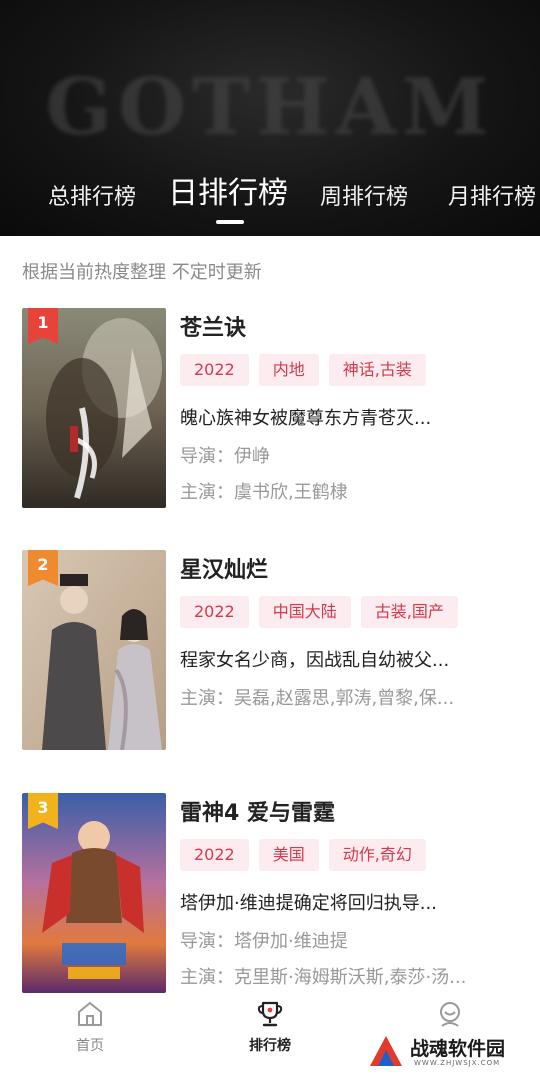 The height and width of the screenshot is (1077, 540). What do you see at coordinates (409, 612) in the screenshot?
I see `genre-tag: 古装,国产` at bounding box center [409, 612].